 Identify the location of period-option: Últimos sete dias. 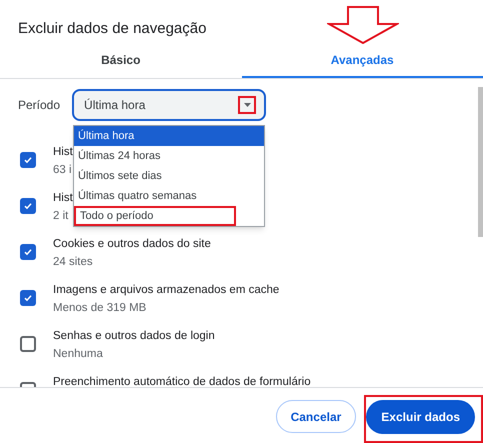
(169, 176).